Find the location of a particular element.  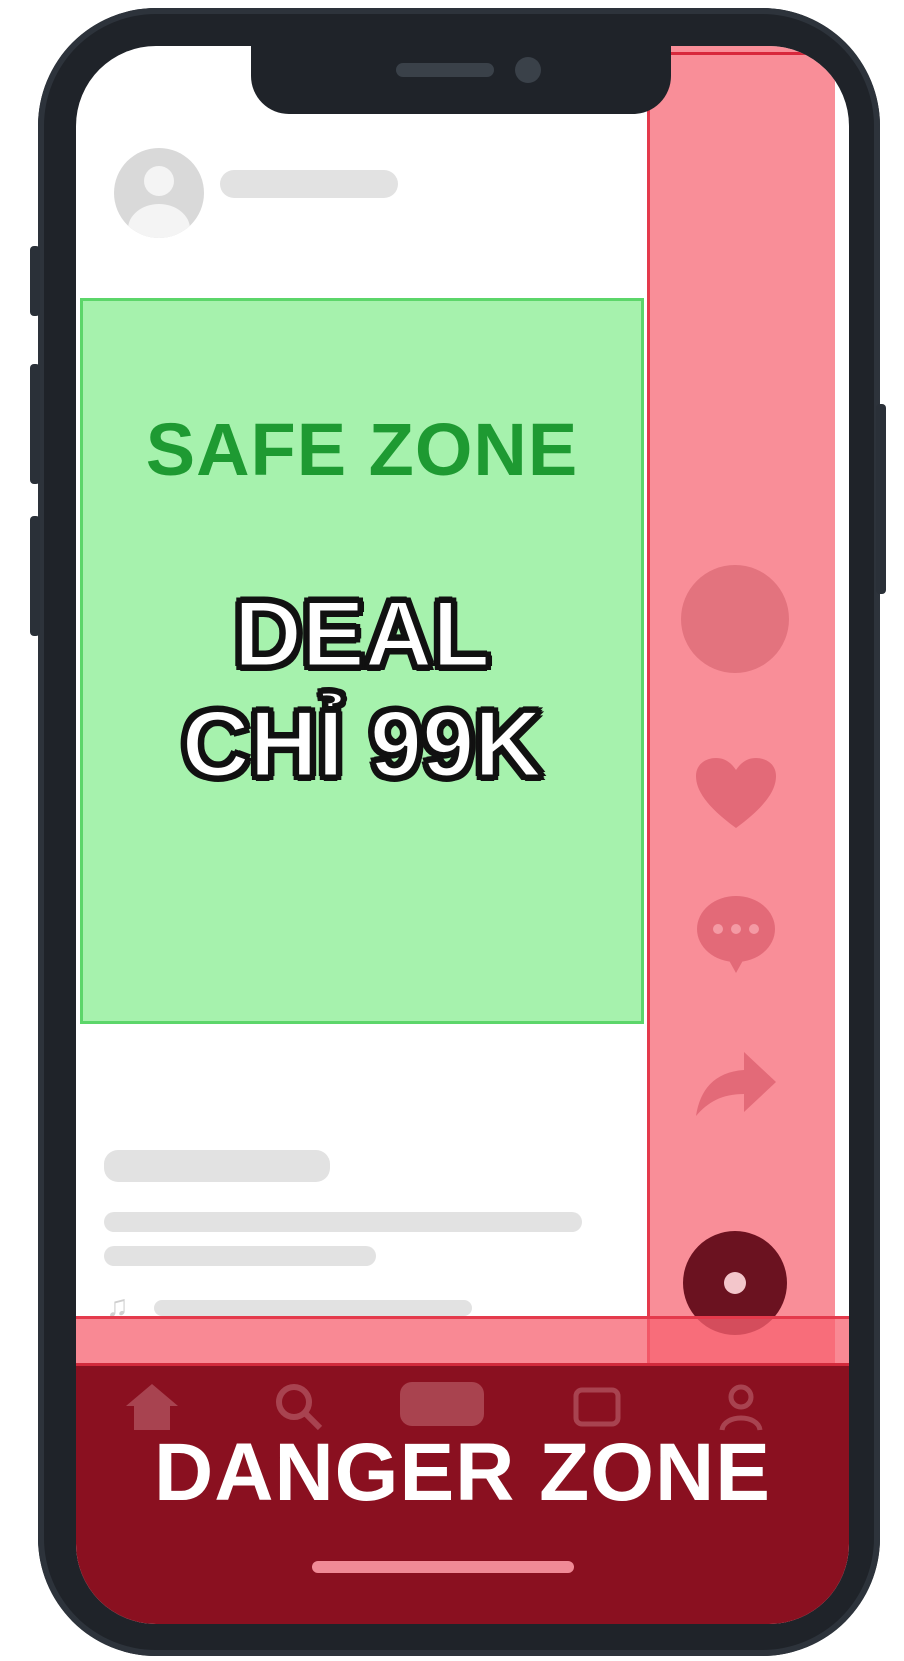

inbox-icon is located at coordinates (597, 1407).